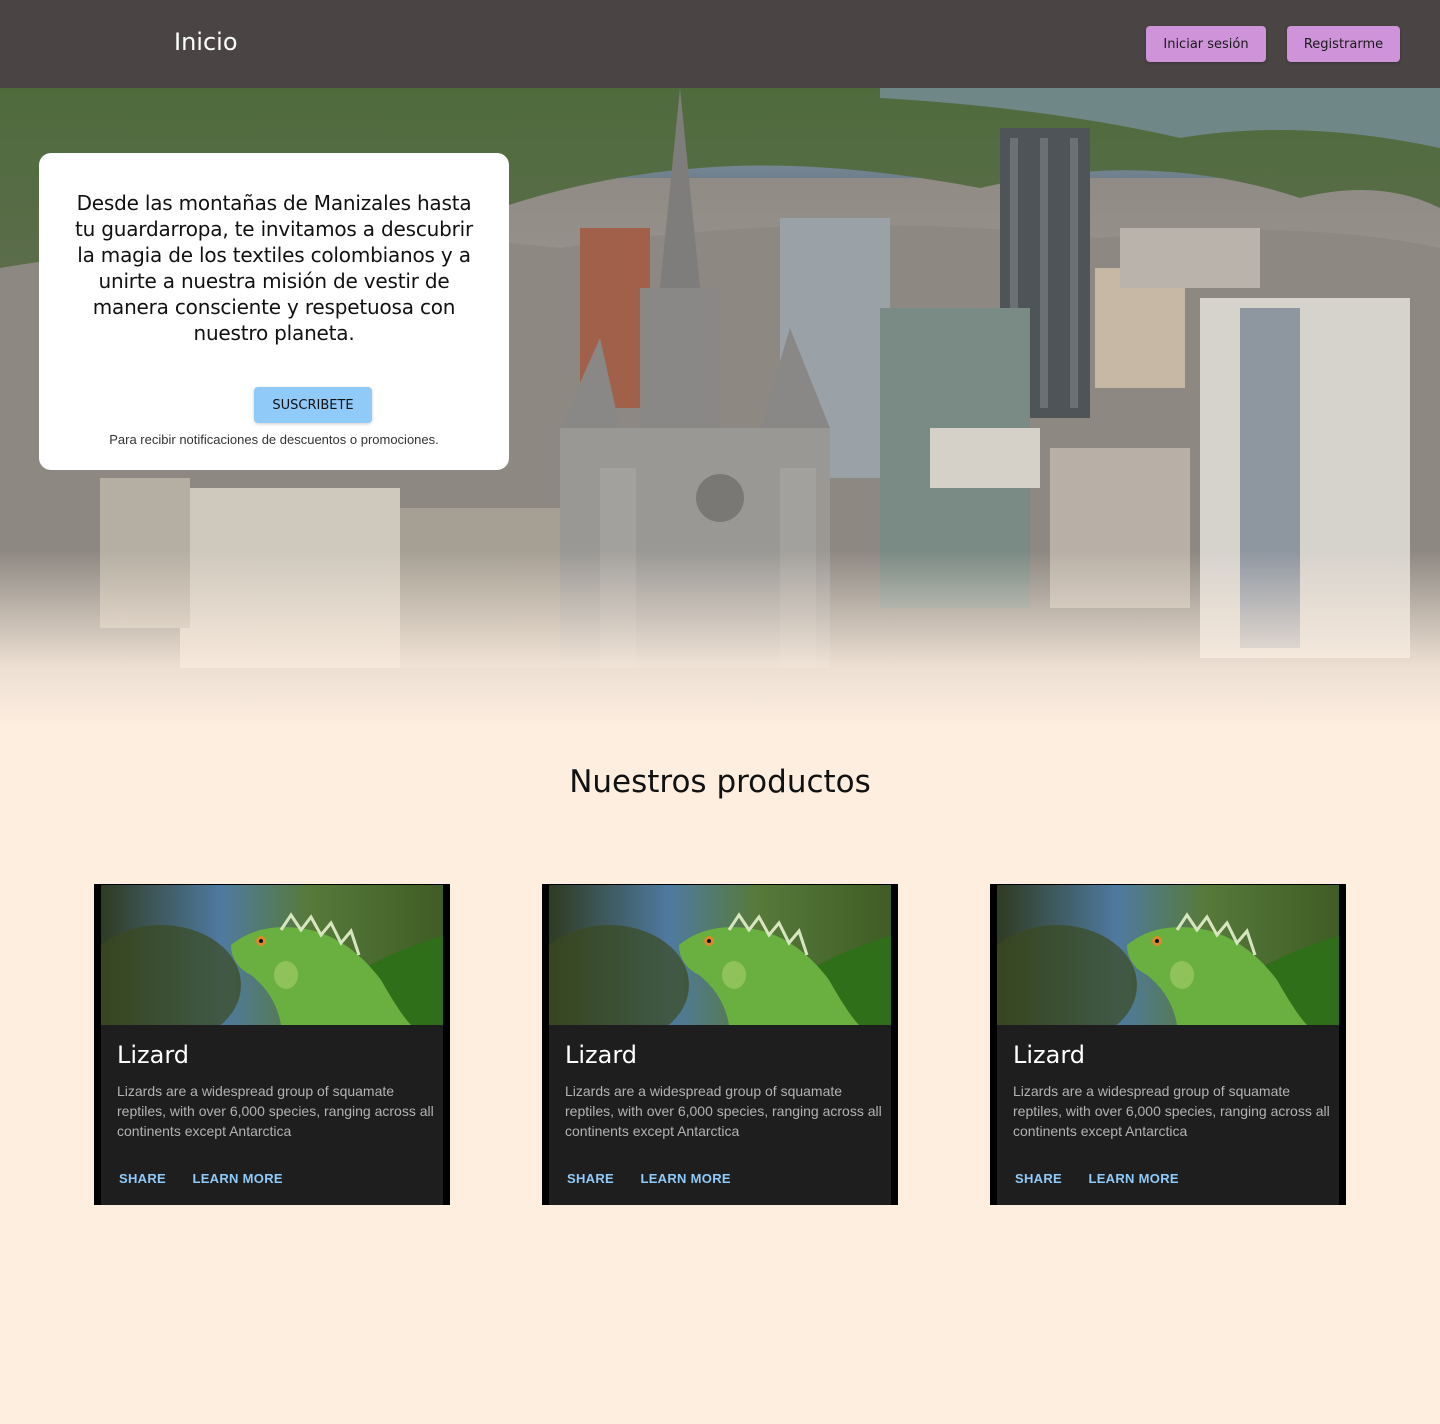 The width and height of the screenshot is (1440, 1424). I want to click on subscribe-button: SUSCRIBETE, so click(313, 405).